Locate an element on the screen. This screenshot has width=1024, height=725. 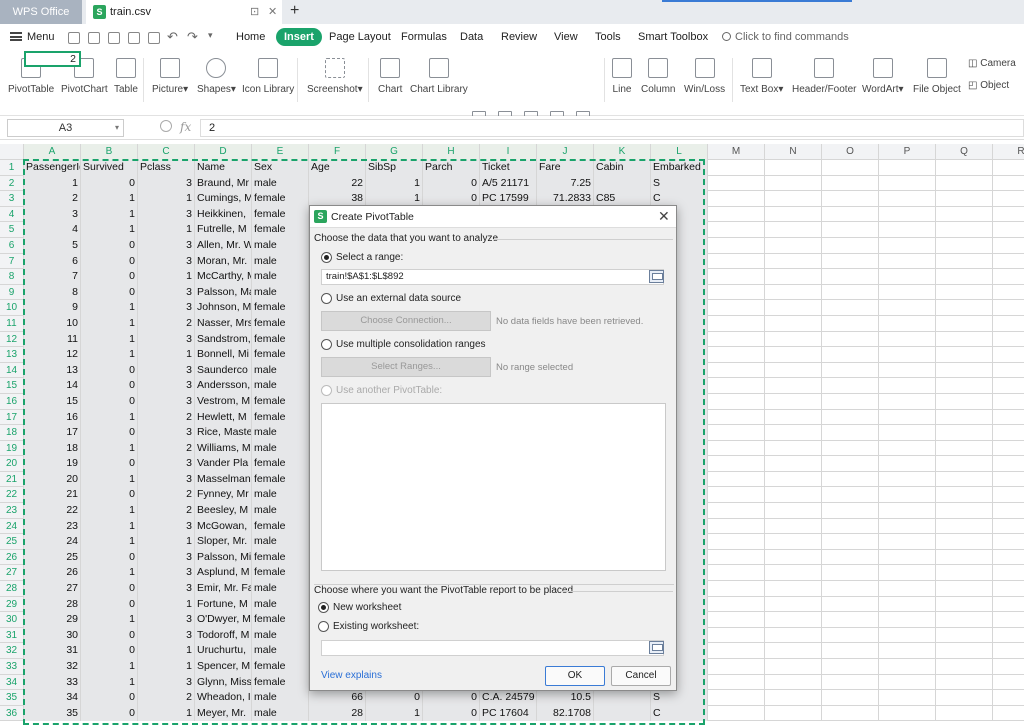
cell: Emir, Mr. Fa is located at coordinates (223, 589).